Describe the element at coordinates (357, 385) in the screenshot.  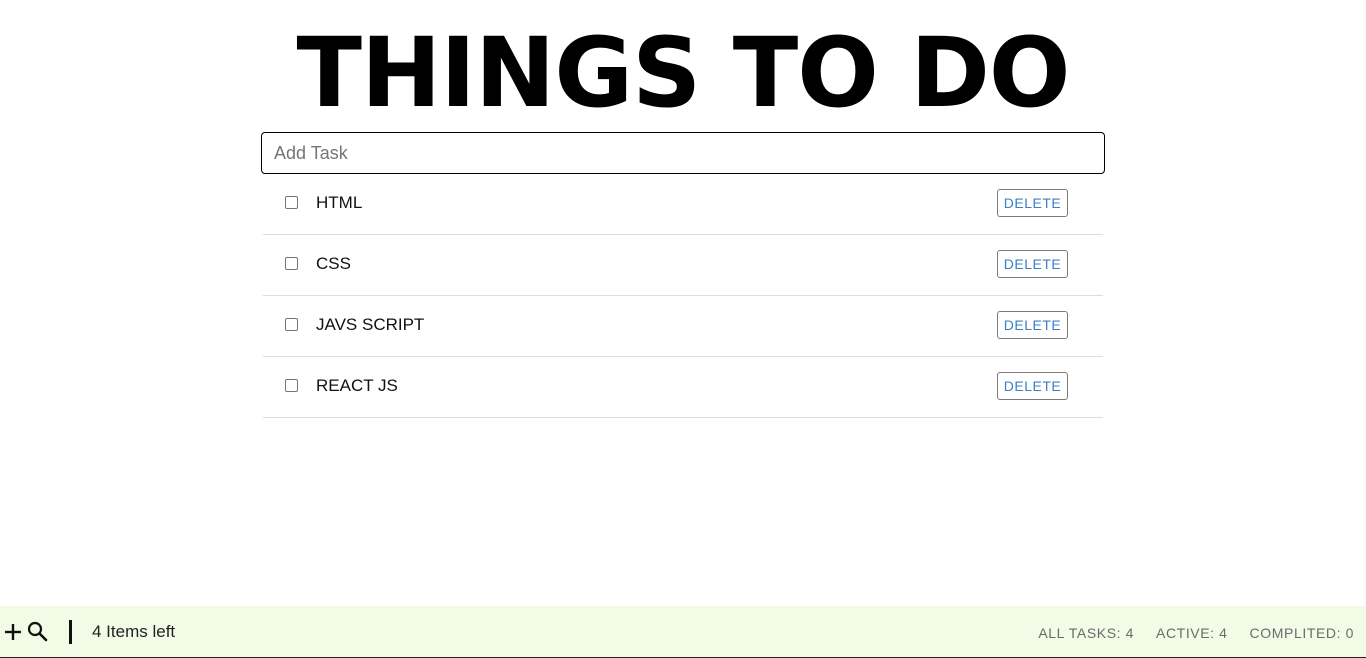
I see `task-label: REACT JS` at that location.